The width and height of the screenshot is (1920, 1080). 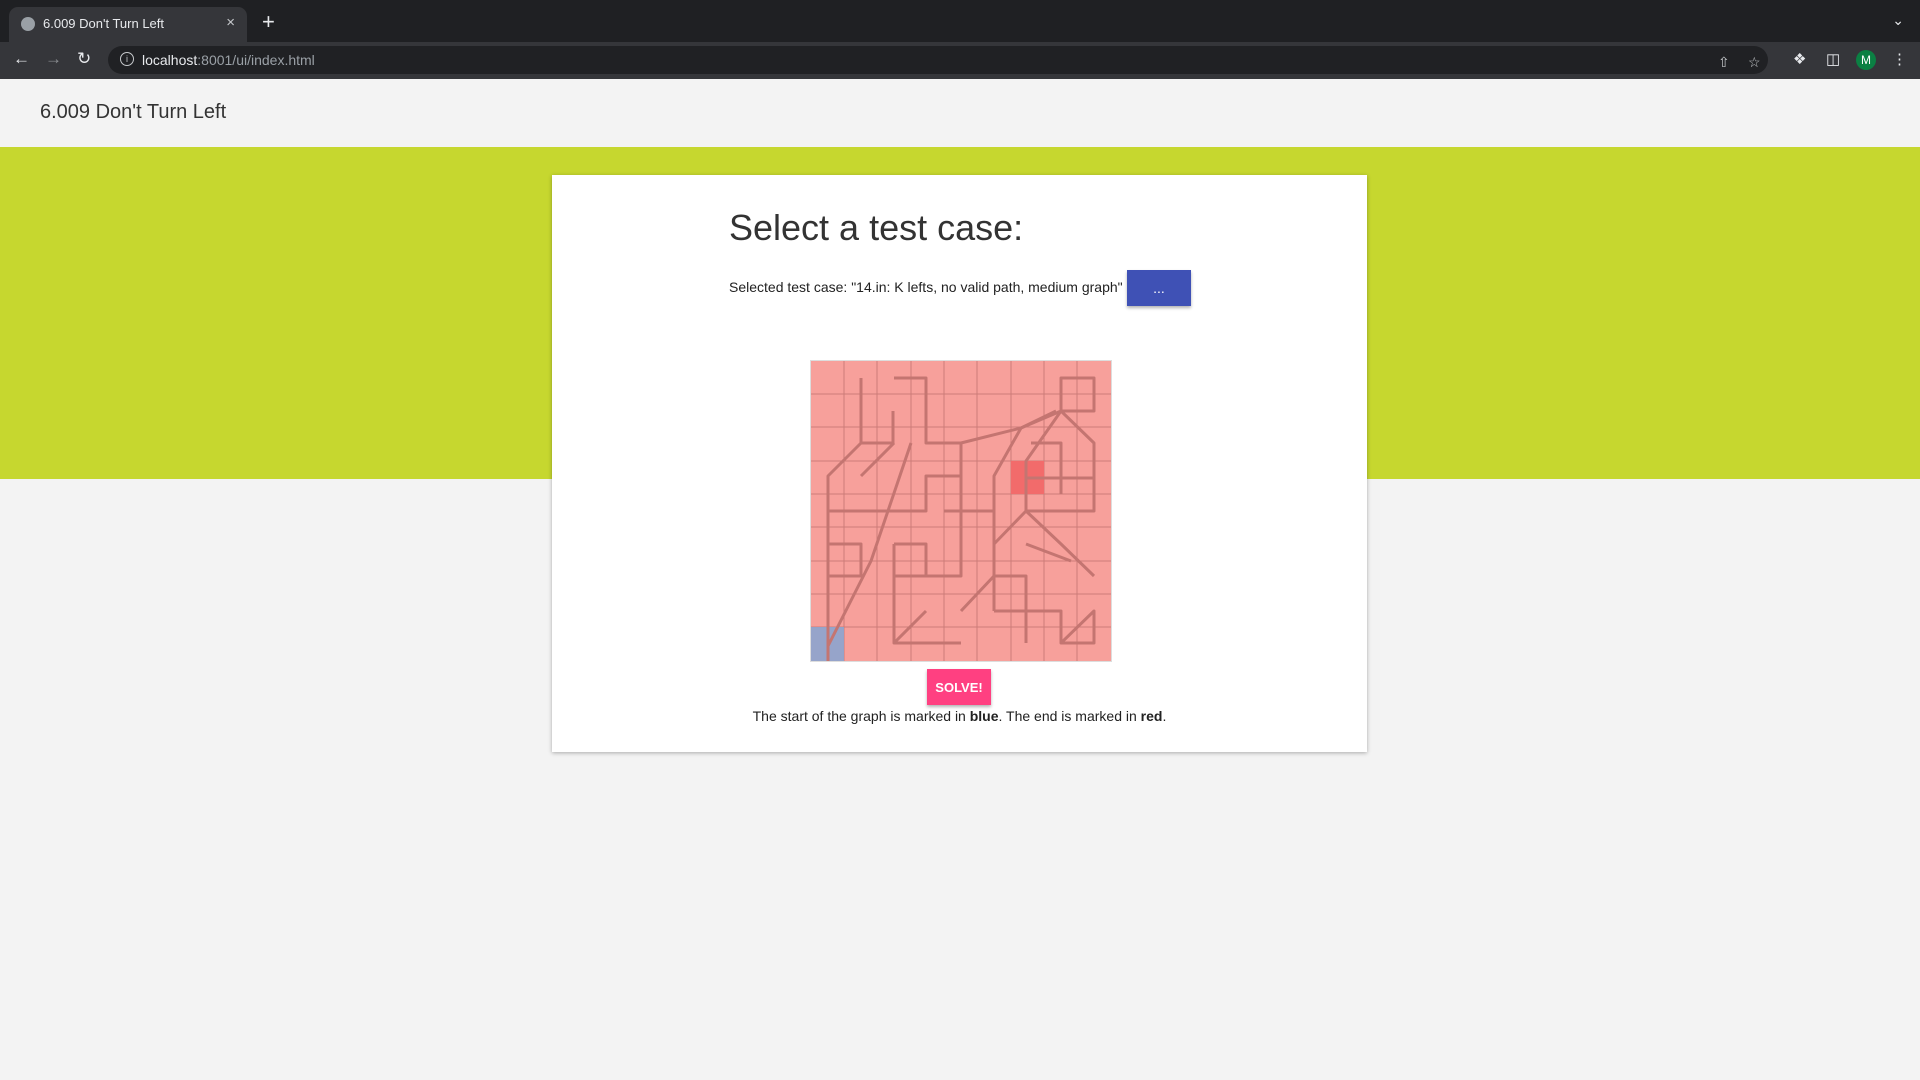 What do you see at coordinates (133, 112) in the screenshot?
I see `app-title: 6.009 Don't Turn Left` at bounding box center [133, 112].